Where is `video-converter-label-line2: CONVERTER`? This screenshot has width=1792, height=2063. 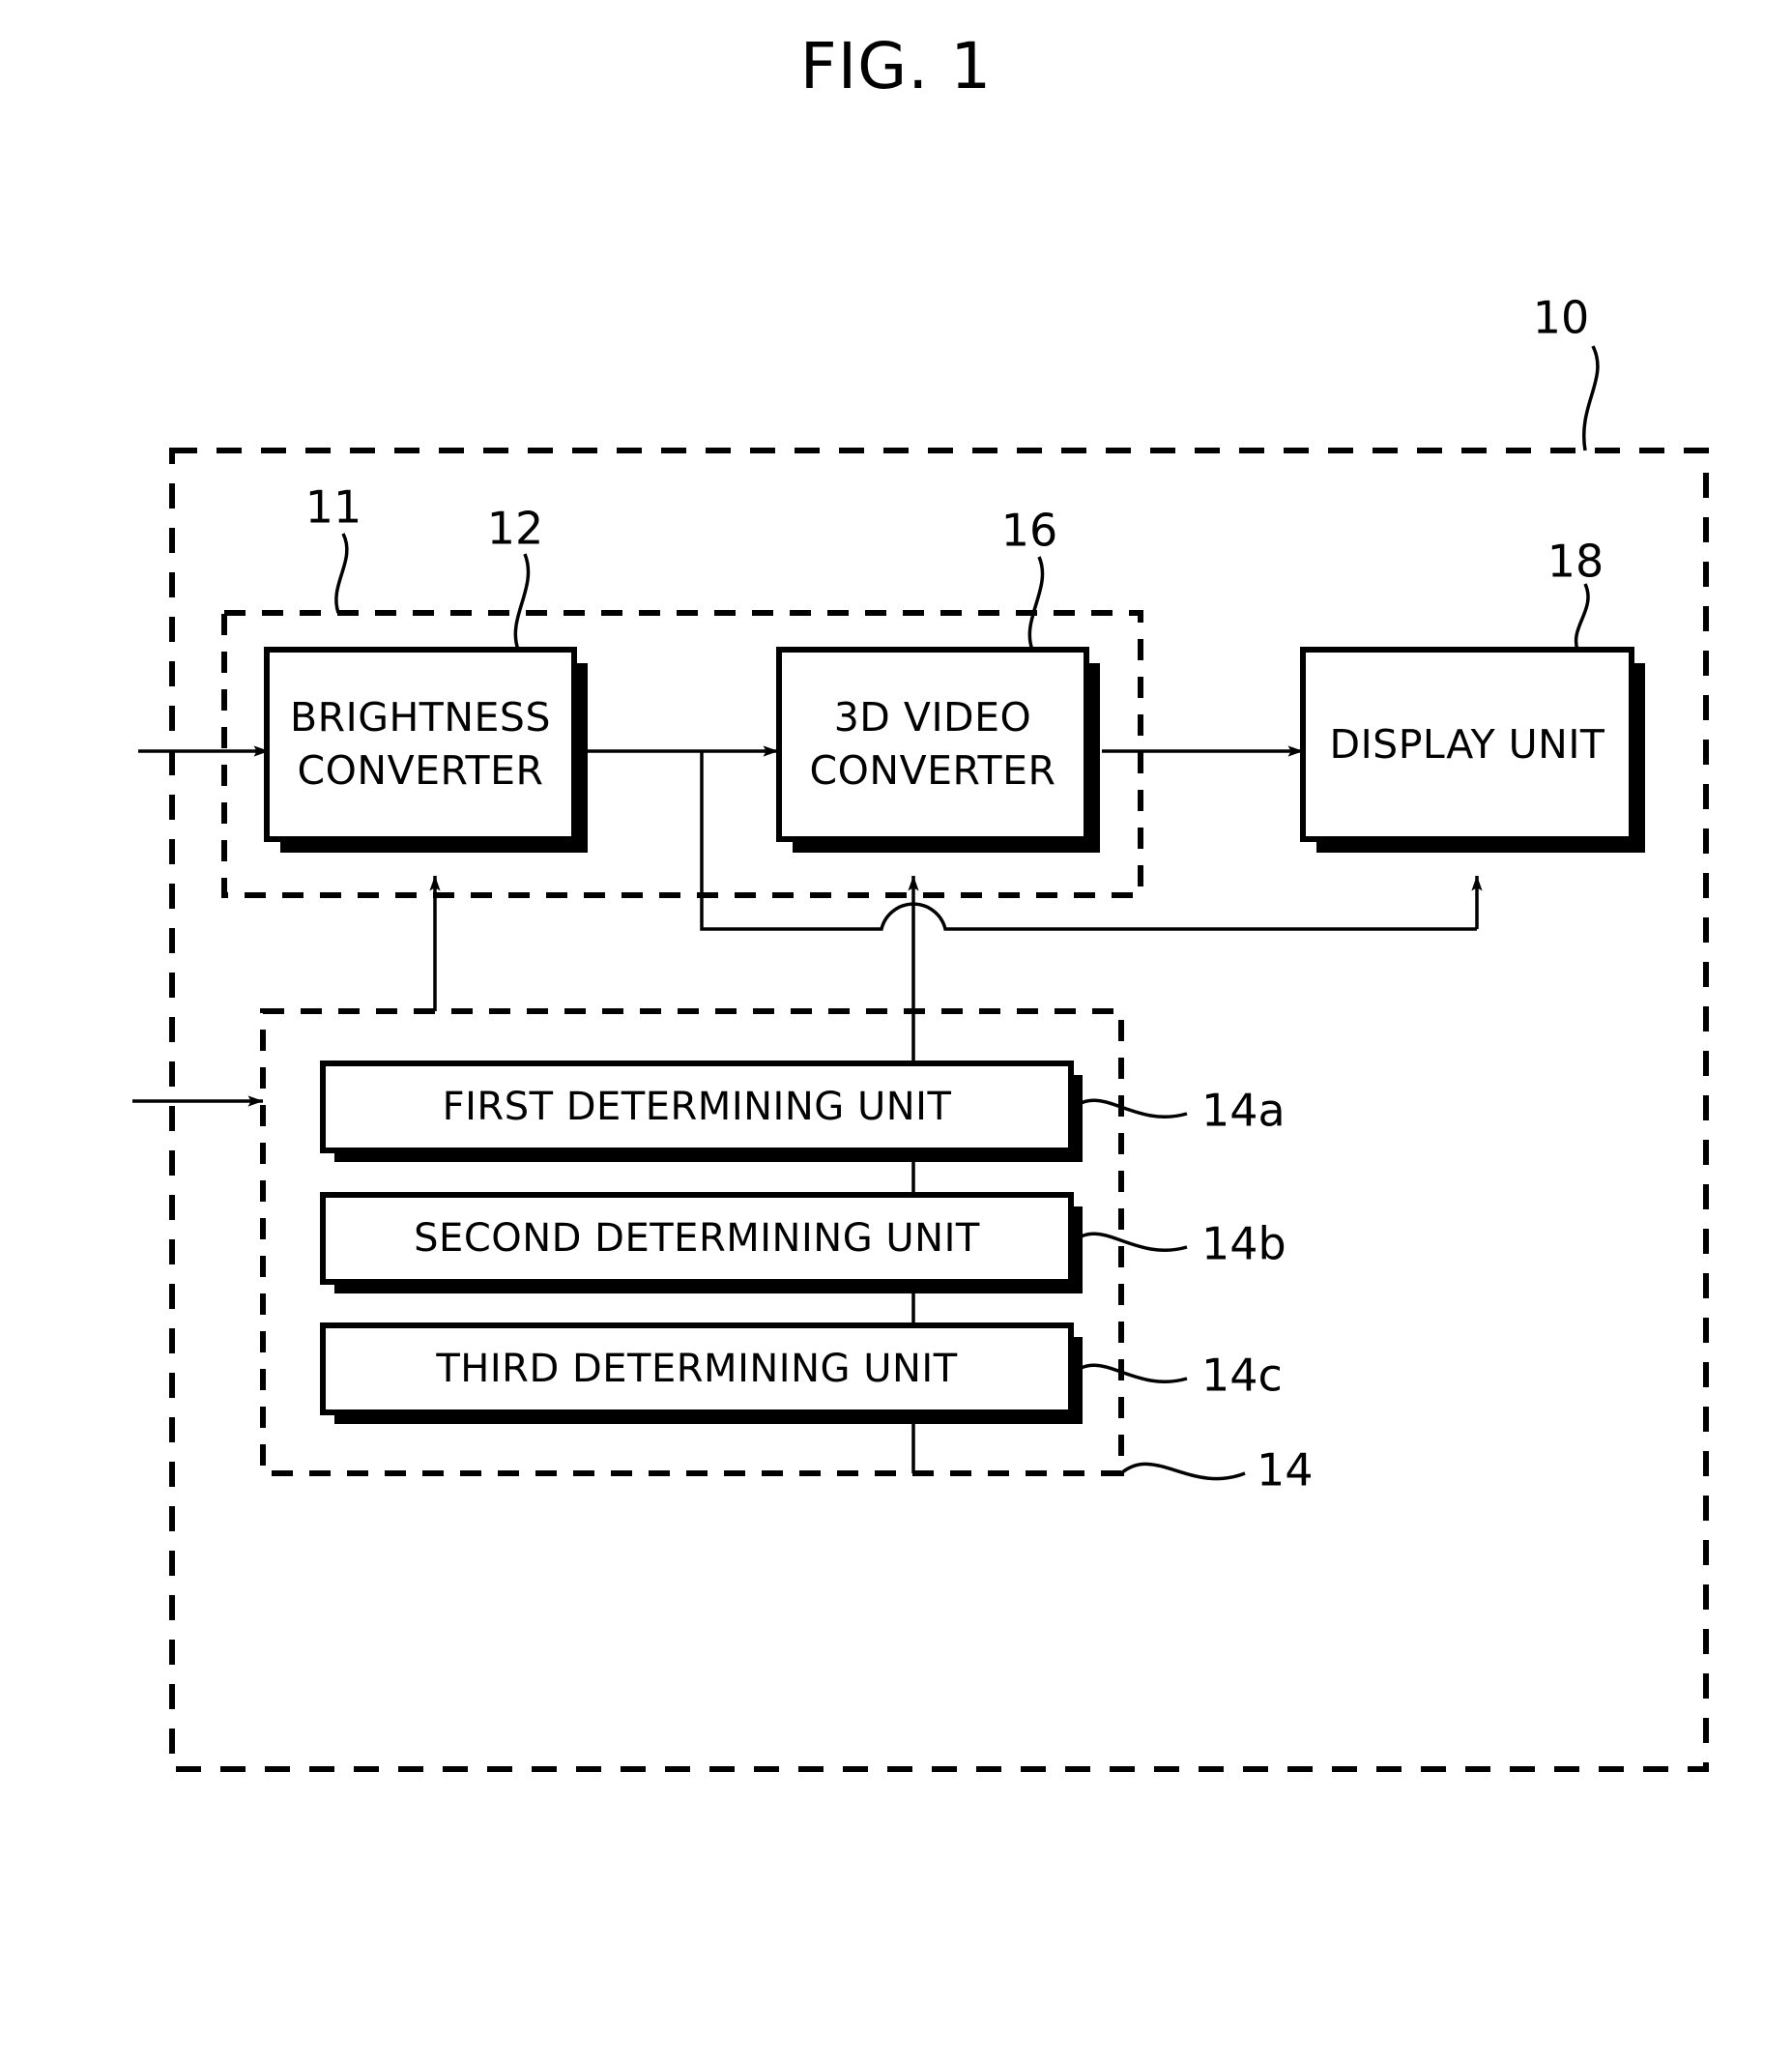
video-converter-label-line2: CONVERTER is located at coordinates (933, 770).